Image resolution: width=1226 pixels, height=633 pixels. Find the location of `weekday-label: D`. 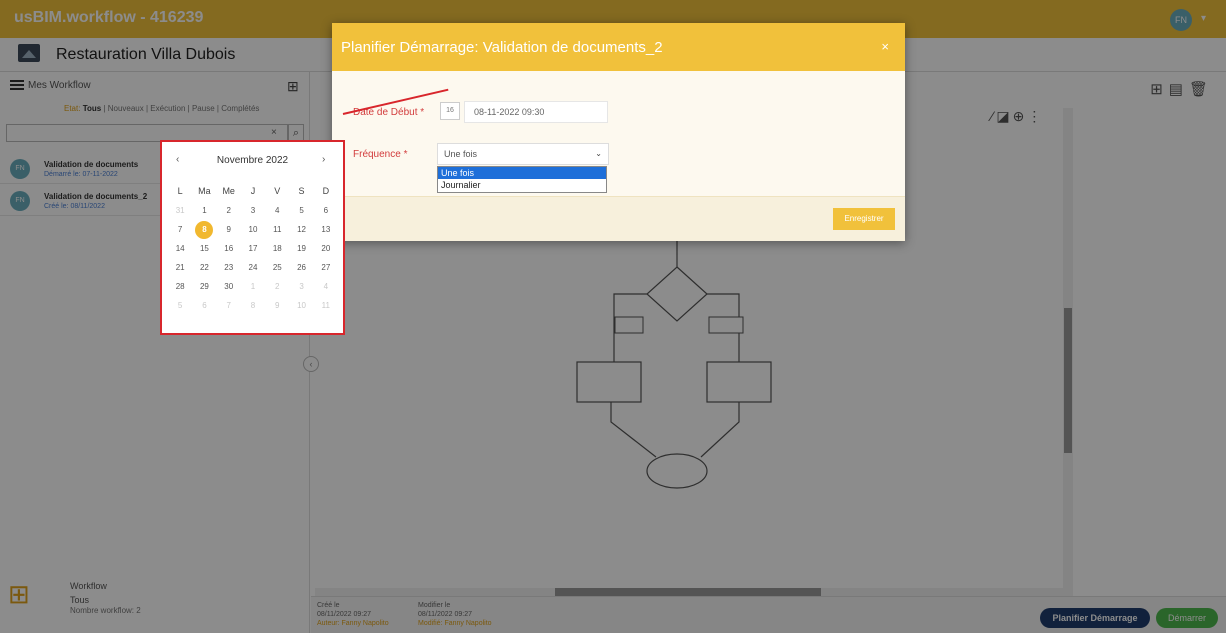

weekday-label: D is located at coordinates (326, 191).